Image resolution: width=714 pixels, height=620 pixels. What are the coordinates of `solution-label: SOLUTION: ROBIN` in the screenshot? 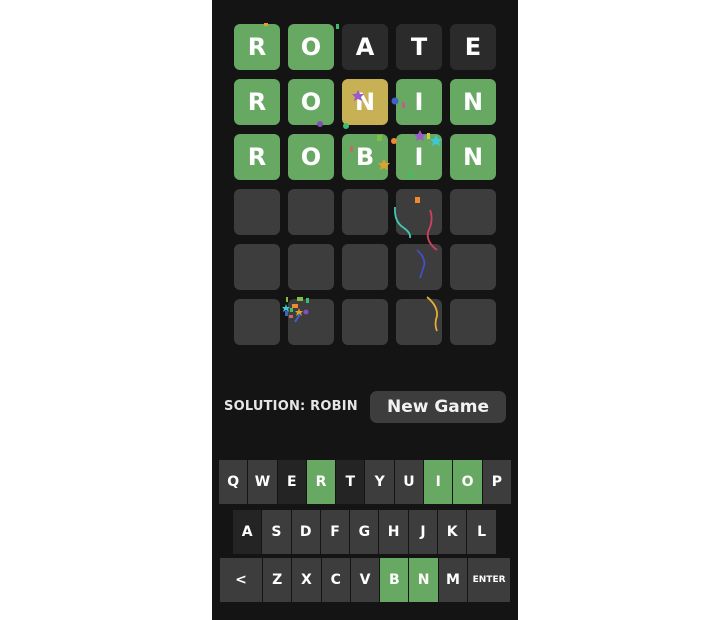 It's located at (291, 406).